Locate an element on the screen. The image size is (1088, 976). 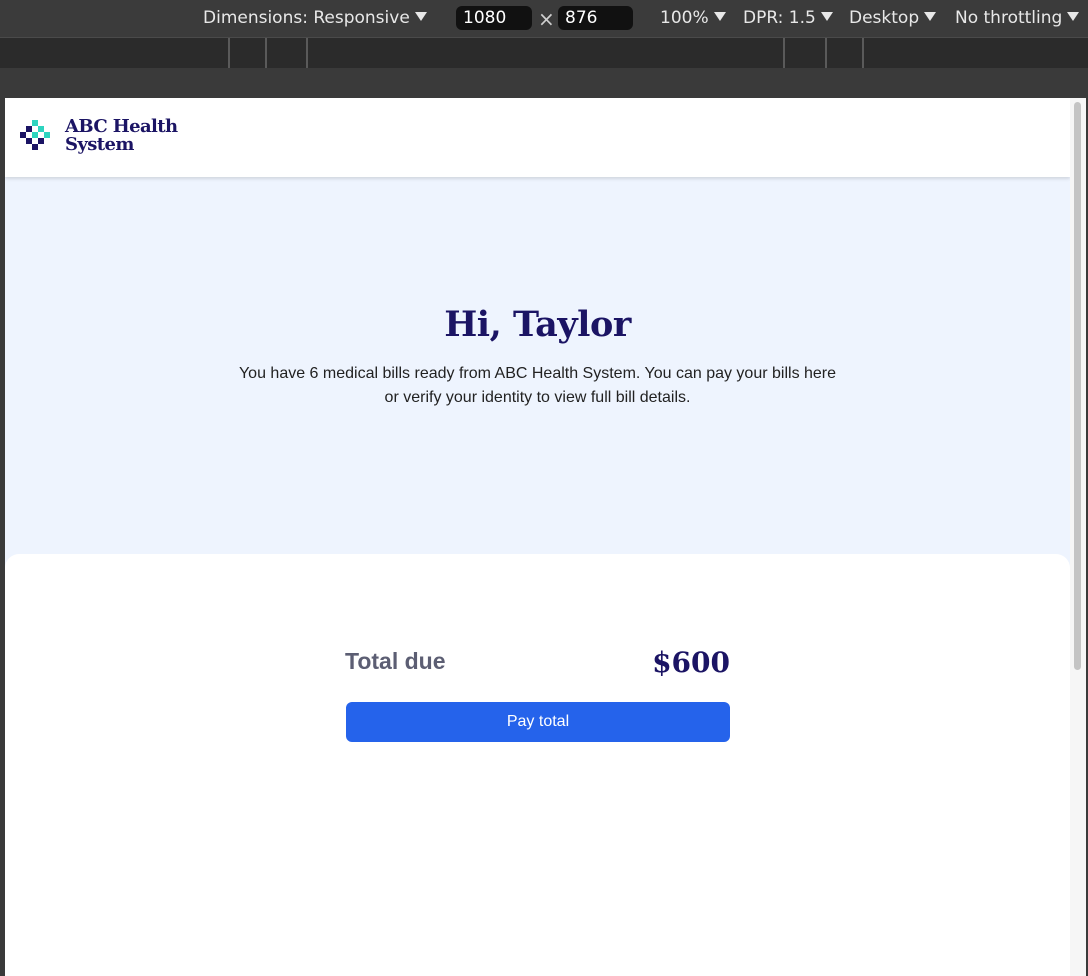
media-query-bar is located at coordinates (544, 53).